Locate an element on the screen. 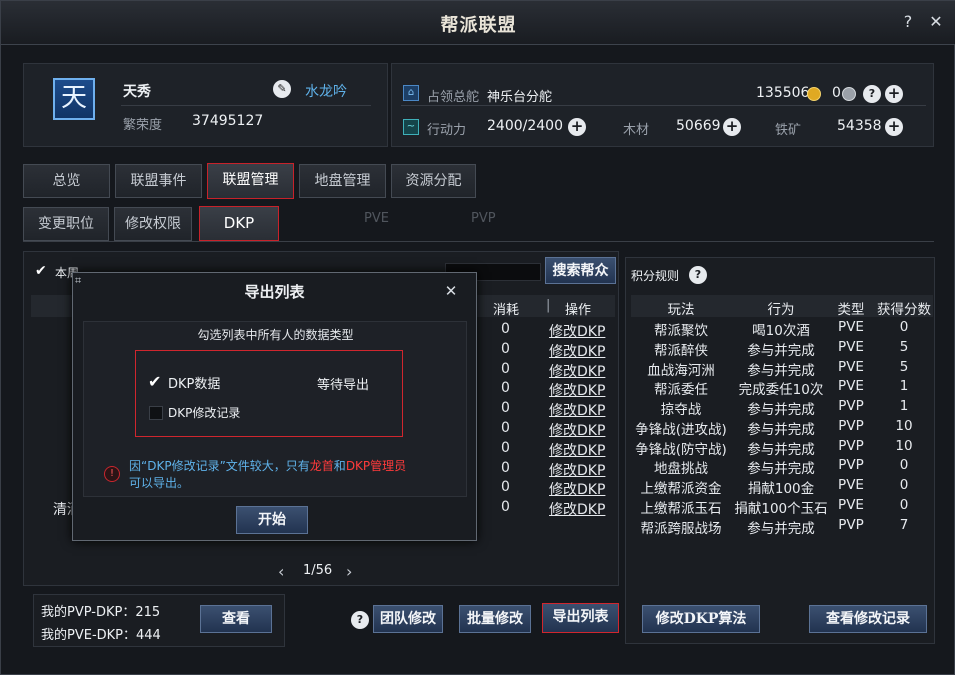 This screenshot has width=955, height=675. rule-mode: 地盘挑战 is located at coordinates (681, 469).